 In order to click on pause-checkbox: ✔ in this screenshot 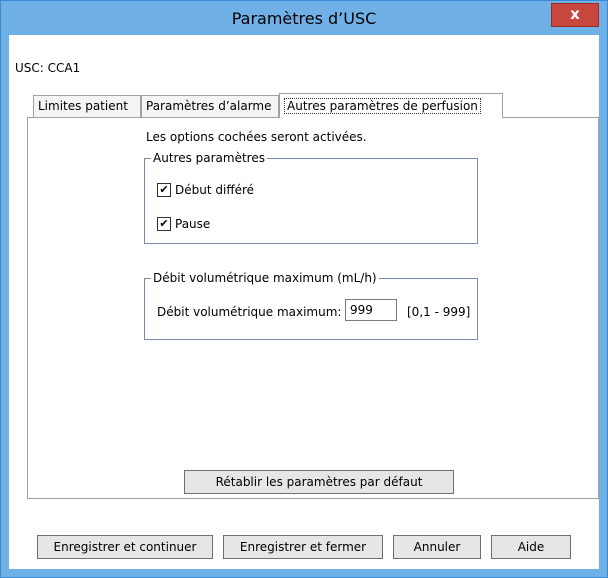, I will do `click(164, 224)`.